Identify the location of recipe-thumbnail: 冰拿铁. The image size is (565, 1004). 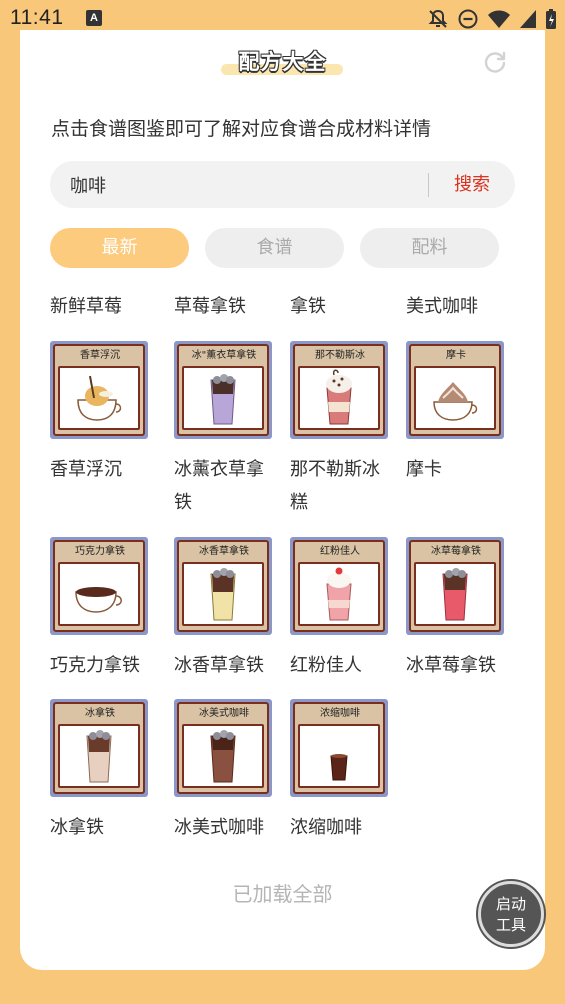
(99, 748).